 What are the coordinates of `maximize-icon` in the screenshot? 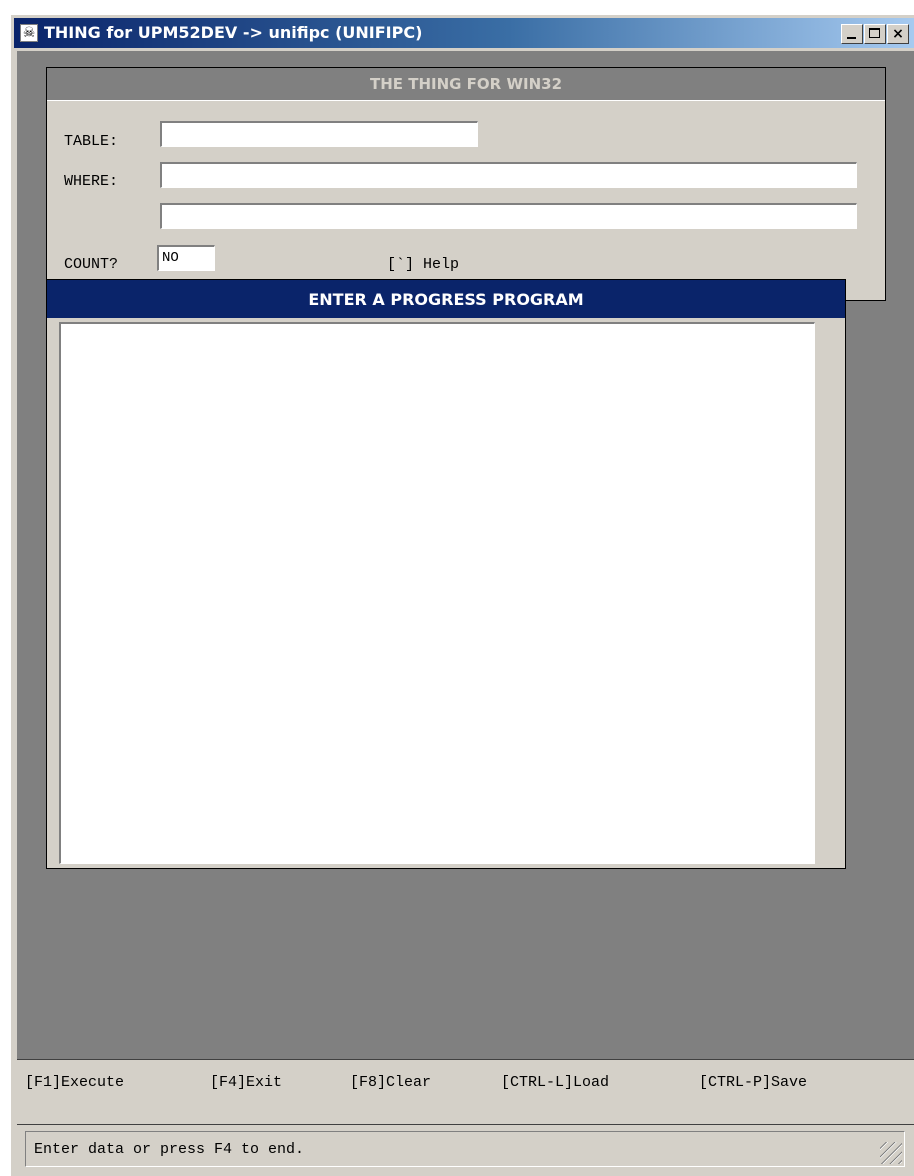 It's located at (874, 33).